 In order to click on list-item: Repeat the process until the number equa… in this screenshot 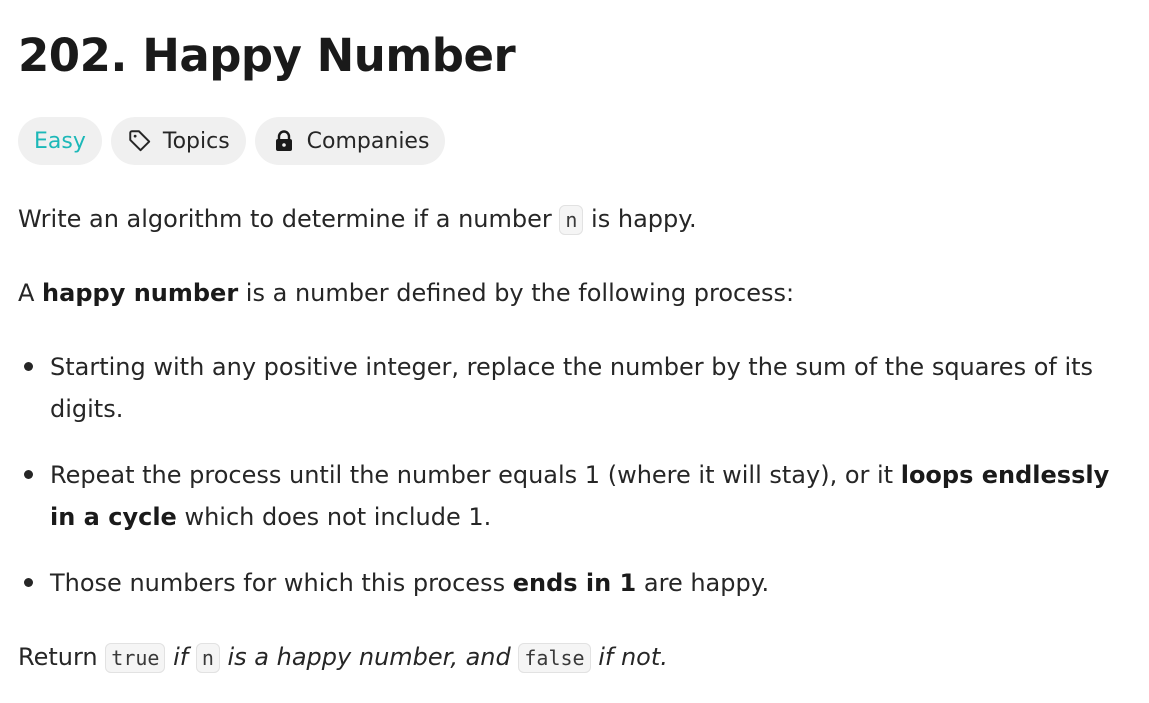, I will do `click(573, 496)`.